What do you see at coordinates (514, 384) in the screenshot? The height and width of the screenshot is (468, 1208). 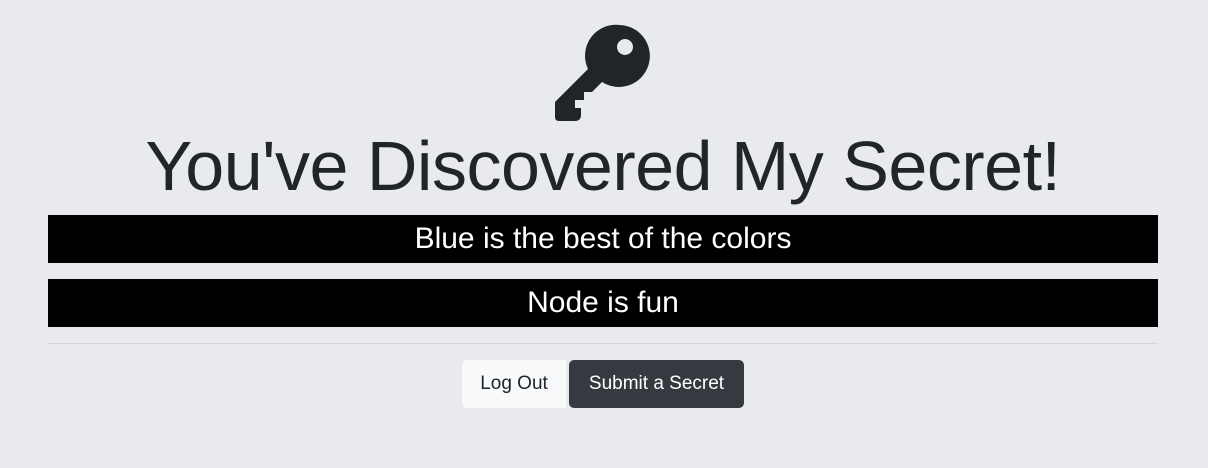 I see `log-out-button: Log Out` at bounding box center [514, 384].